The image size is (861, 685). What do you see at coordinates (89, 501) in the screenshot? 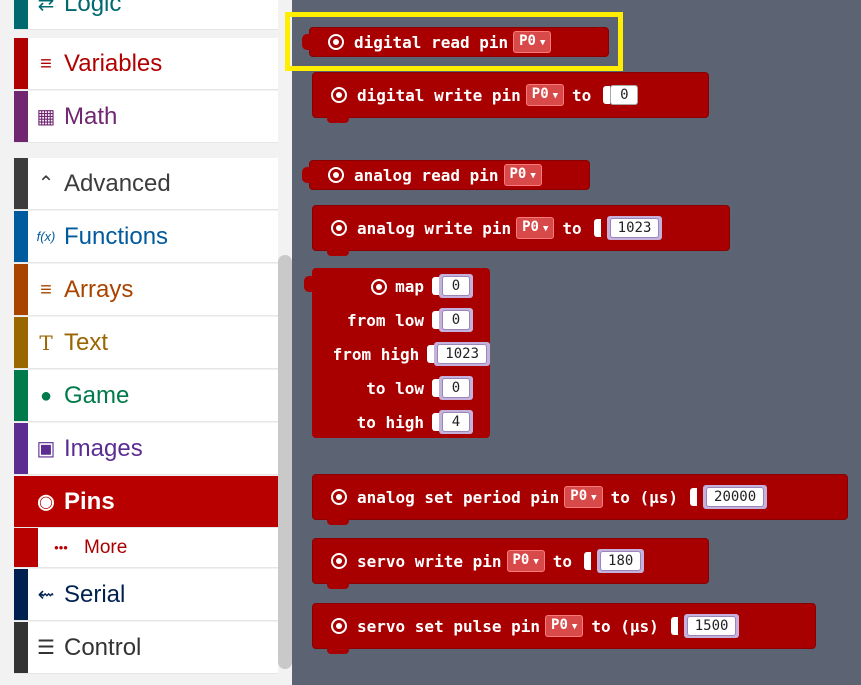
I see `category-label: Pins` at bounding box center [89, 501].